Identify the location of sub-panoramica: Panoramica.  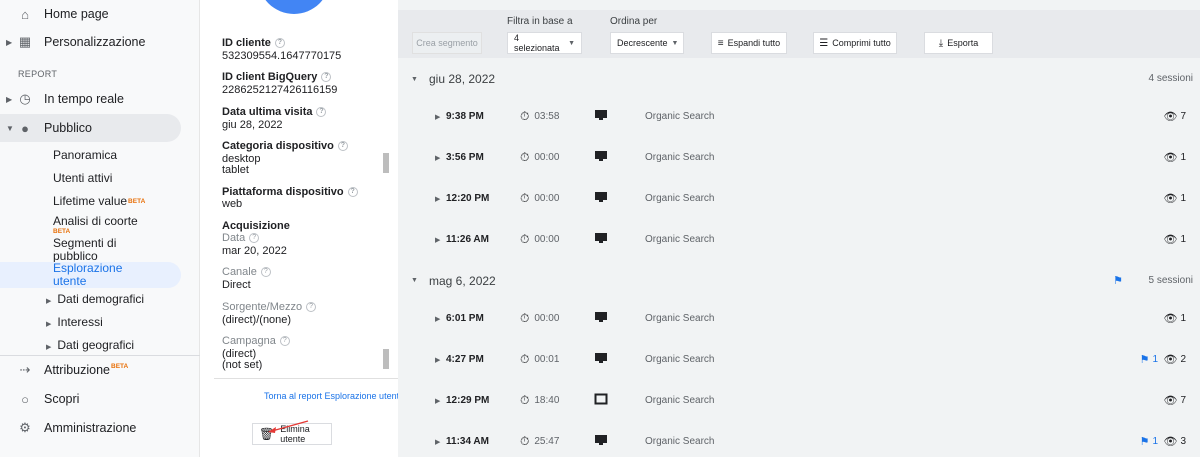
(85, 155).